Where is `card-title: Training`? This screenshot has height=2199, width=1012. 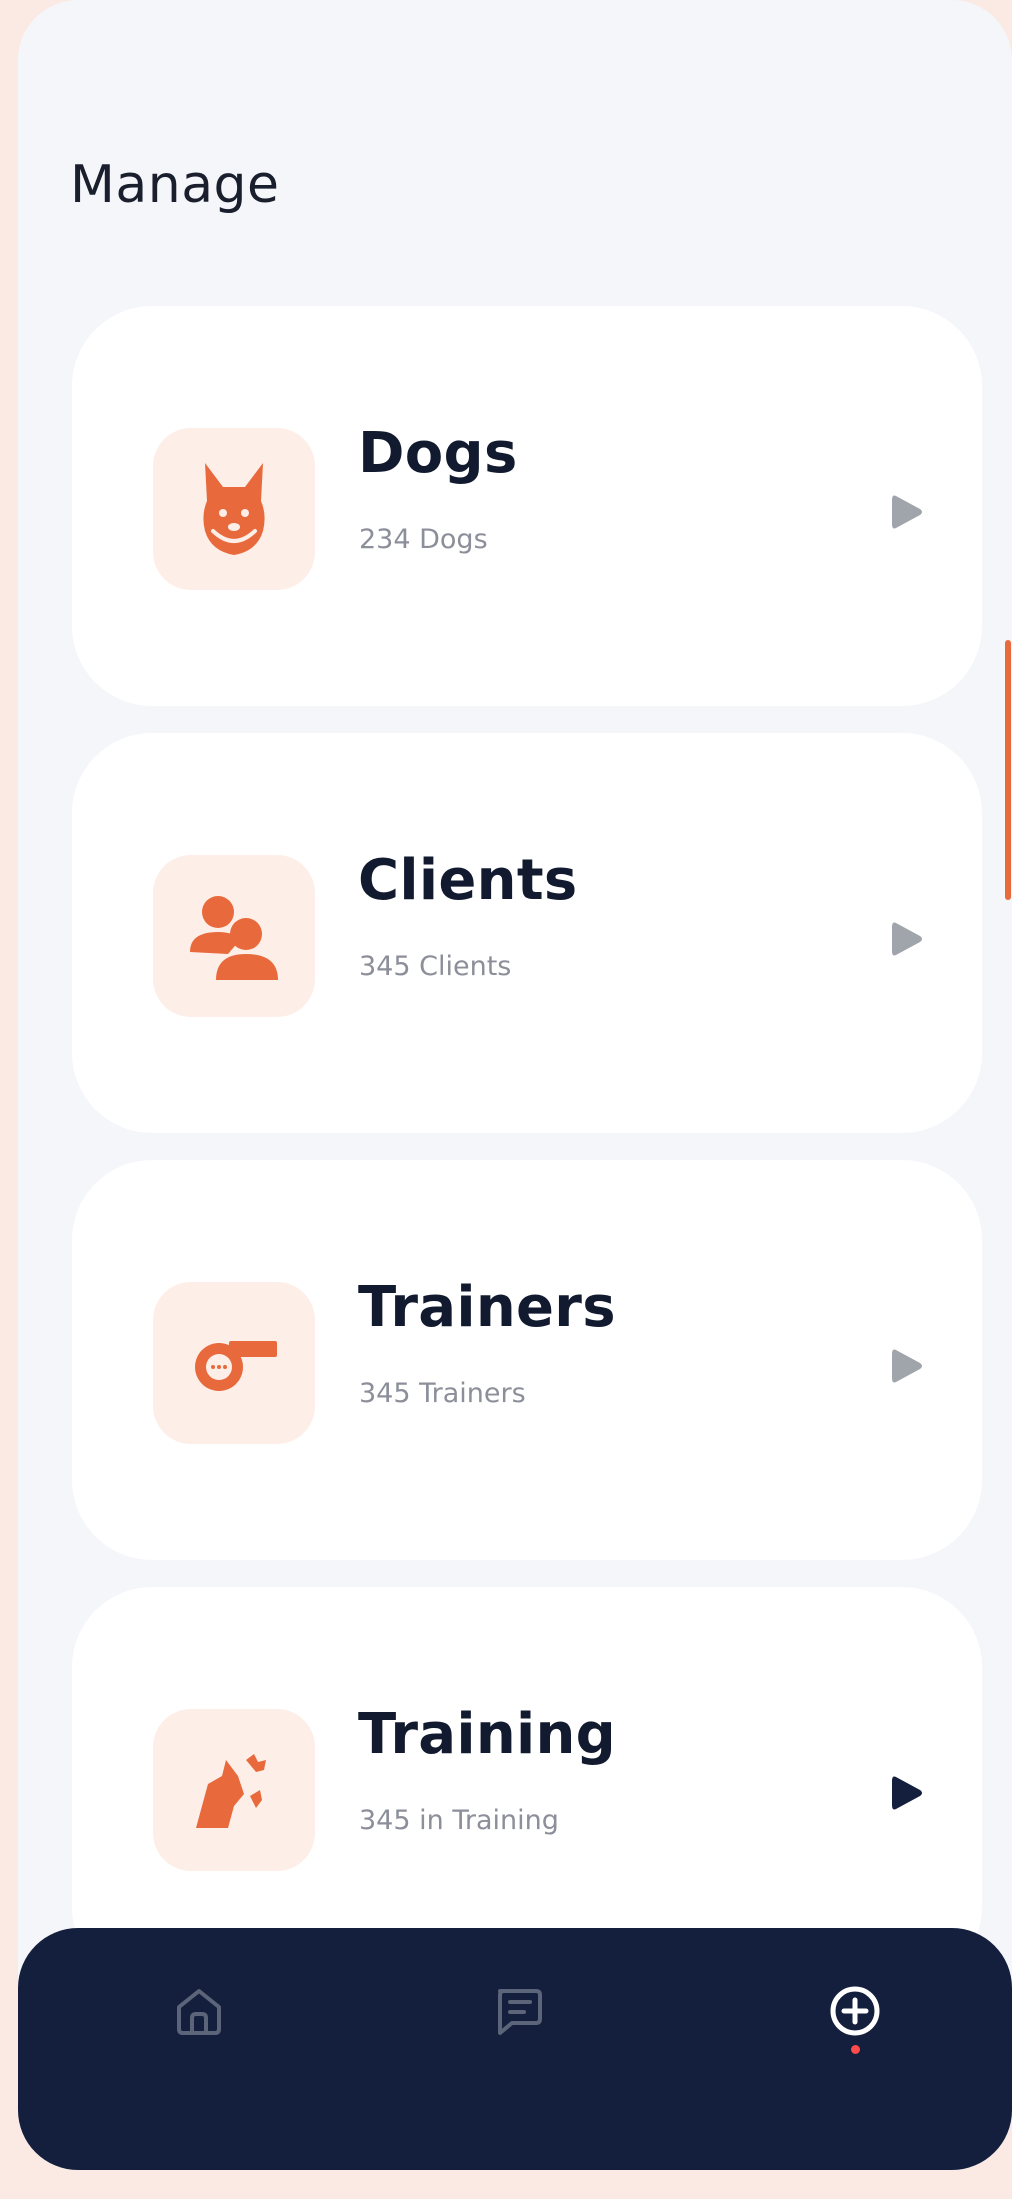 card-title: Training is located at coordinates (487, 1734).